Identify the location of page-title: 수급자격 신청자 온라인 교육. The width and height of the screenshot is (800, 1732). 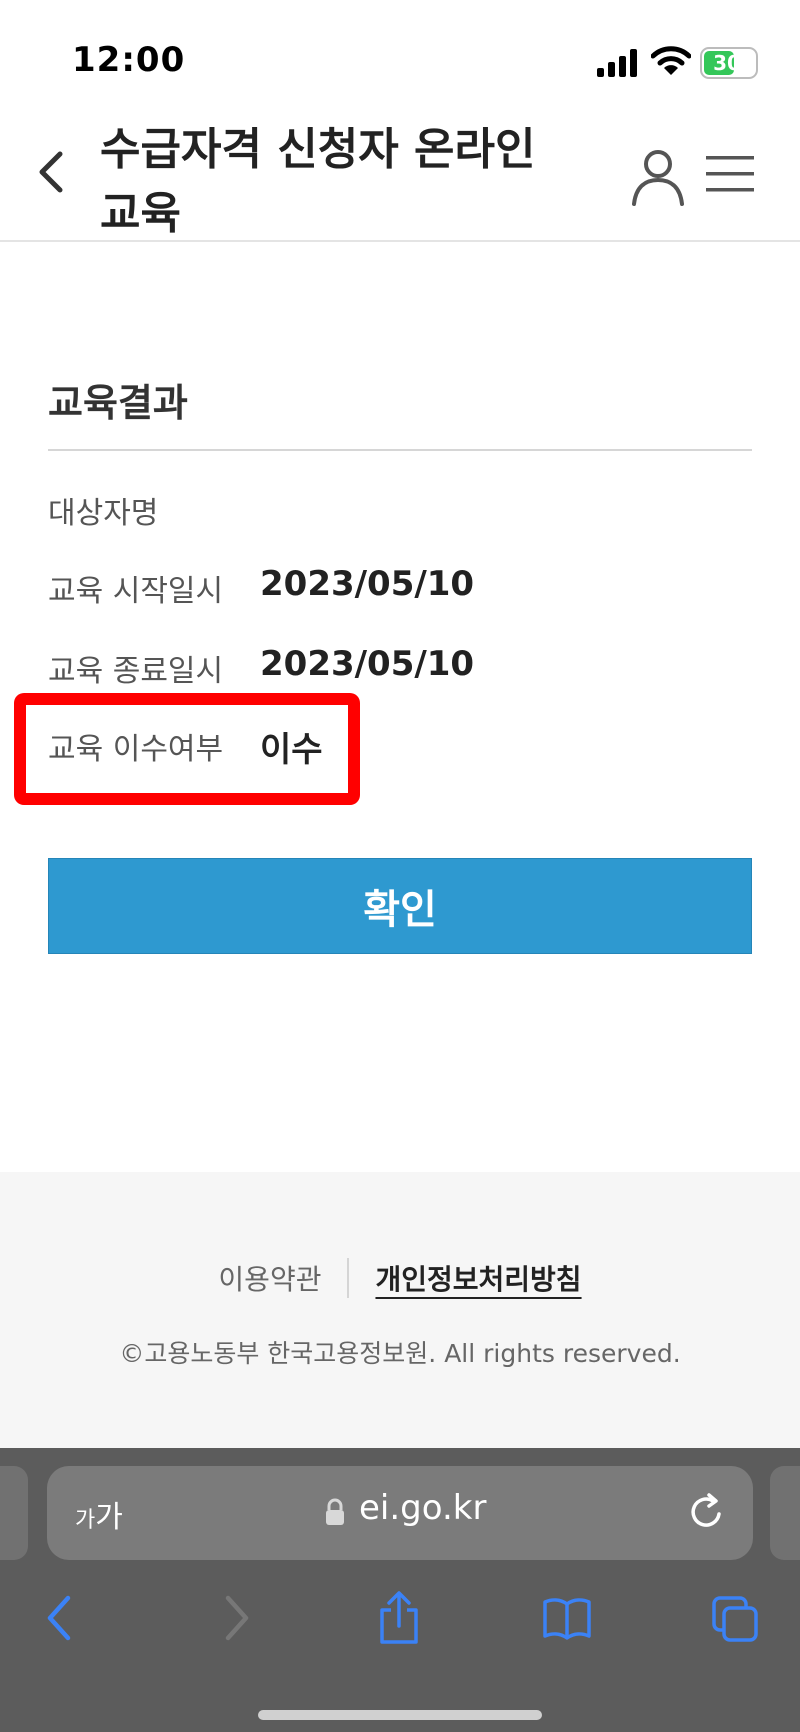
(318, 181).